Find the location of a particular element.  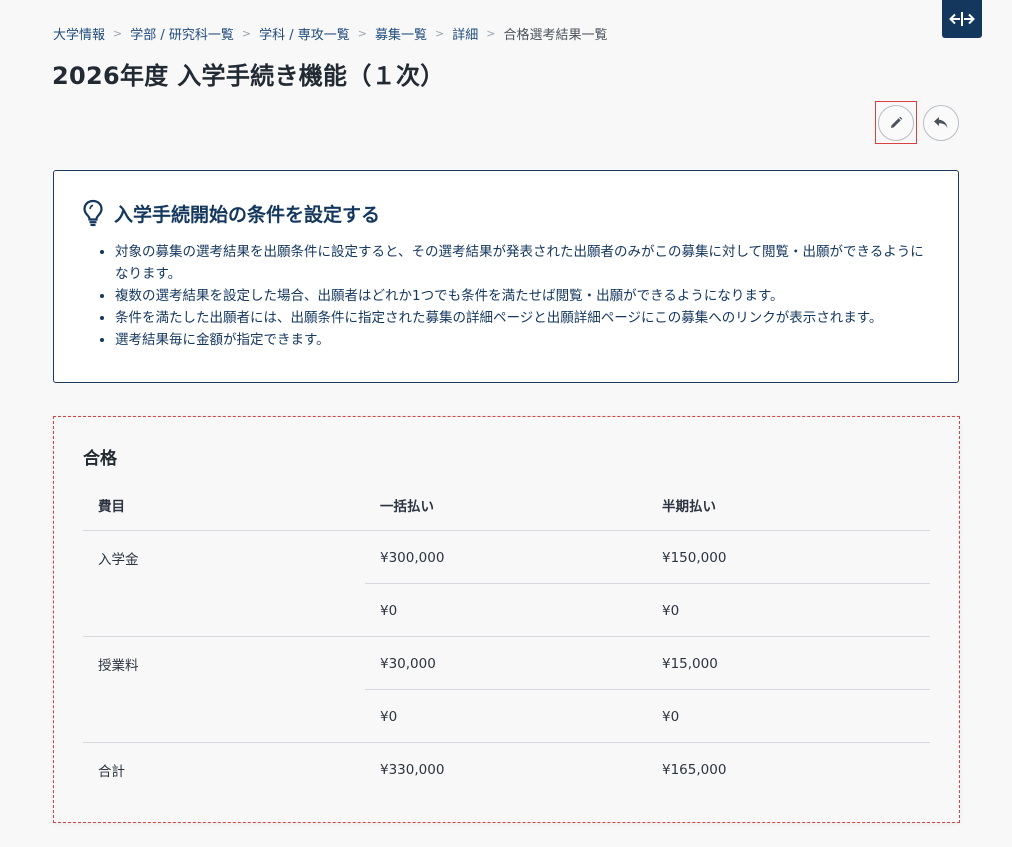

pencil-icon is located at coordinates (897, 122).